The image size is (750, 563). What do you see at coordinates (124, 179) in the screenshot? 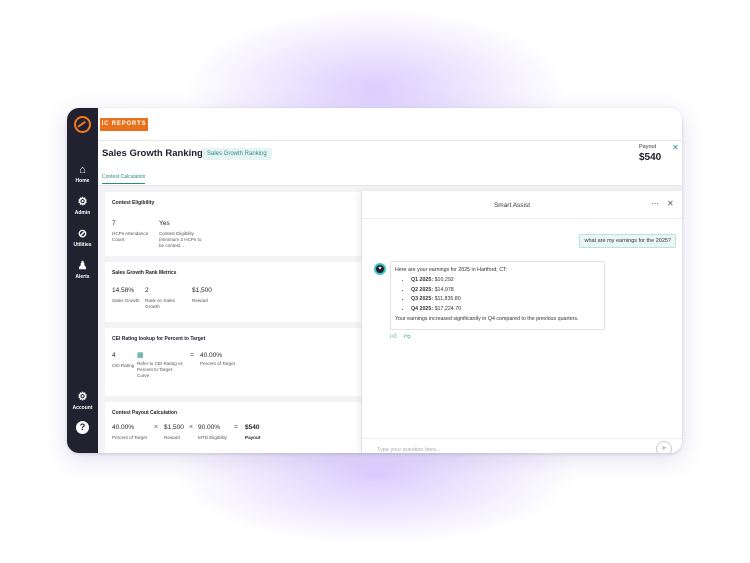
I see `tab-contest-calculation: Contest Calculation` at bounding box center [124, 179].